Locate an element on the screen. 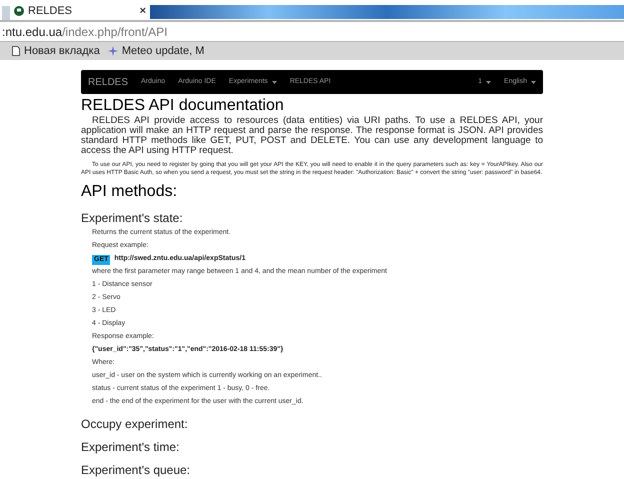  brand-link: RELDES is located at coordinates (108, 82).